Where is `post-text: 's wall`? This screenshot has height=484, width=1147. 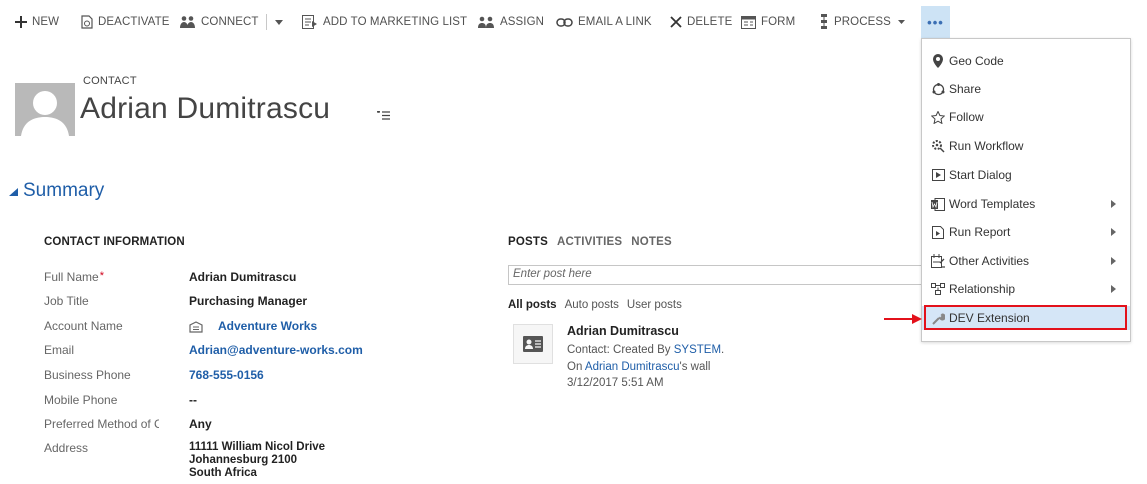
post-text: 's wall is located at coordinates (695, 367).